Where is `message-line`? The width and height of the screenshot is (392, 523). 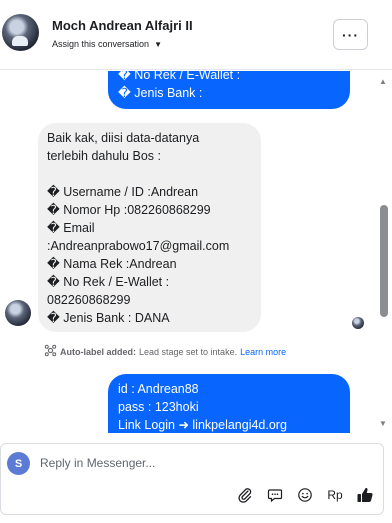
message-line is located at coordinates (149, 174).